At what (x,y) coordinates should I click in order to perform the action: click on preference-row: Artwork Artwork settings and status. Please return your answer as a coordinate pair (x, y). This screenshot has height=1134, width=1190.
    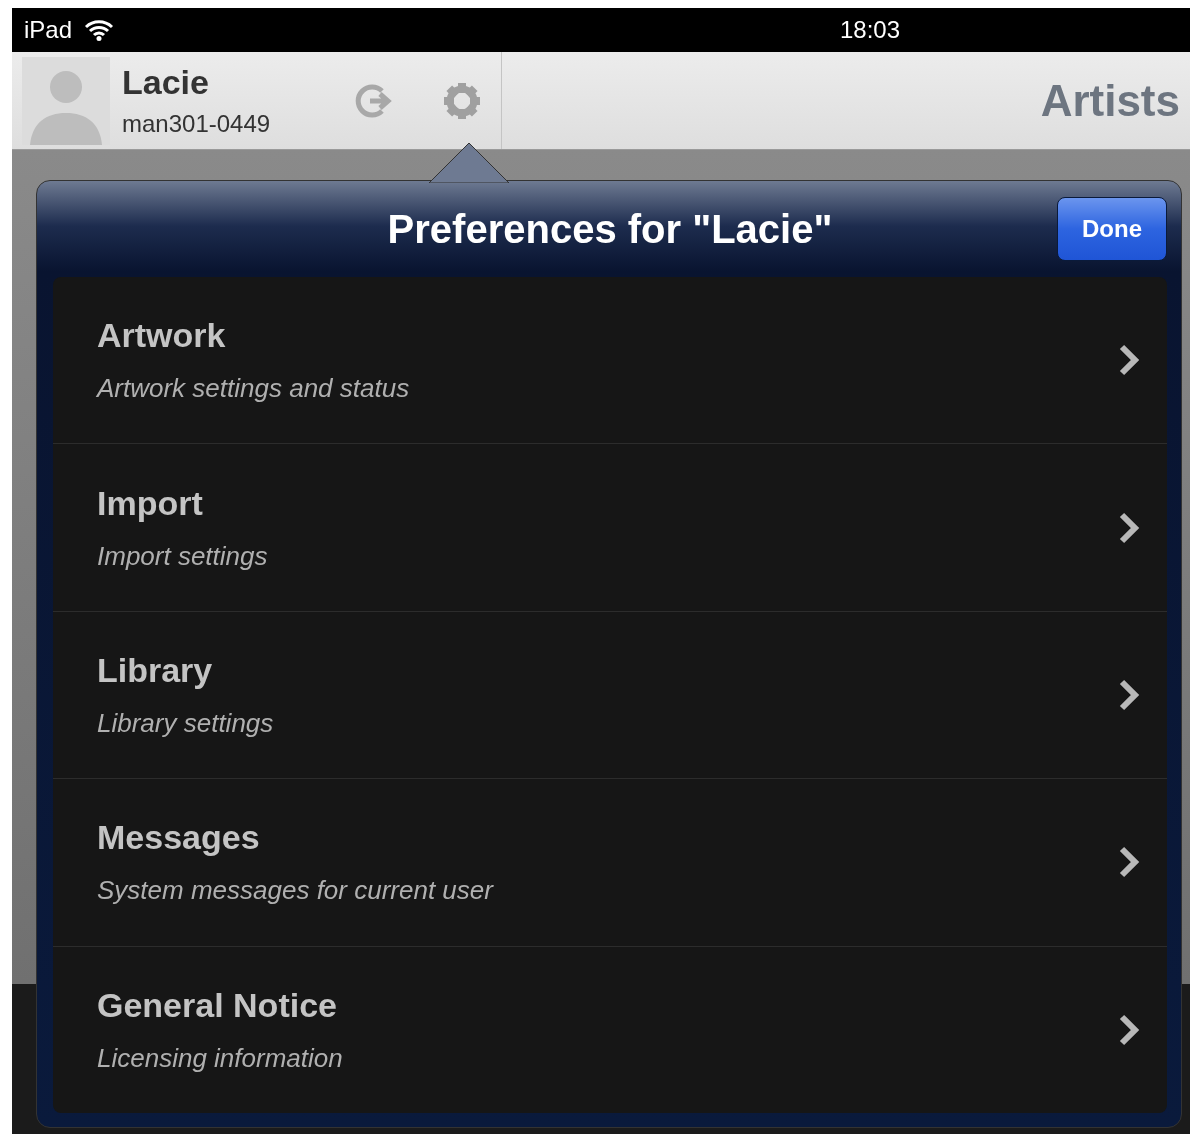
    Looking at the image, I should click on (610, 360).